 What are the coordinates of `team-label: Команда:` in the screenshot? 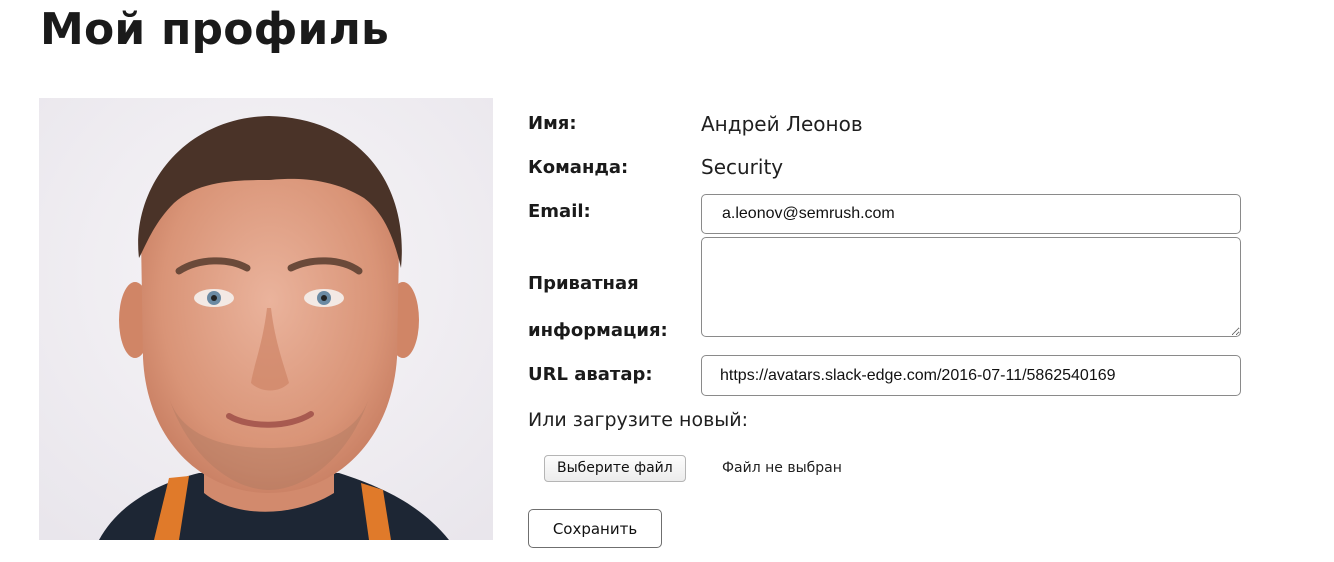 It's located at (578, 167).